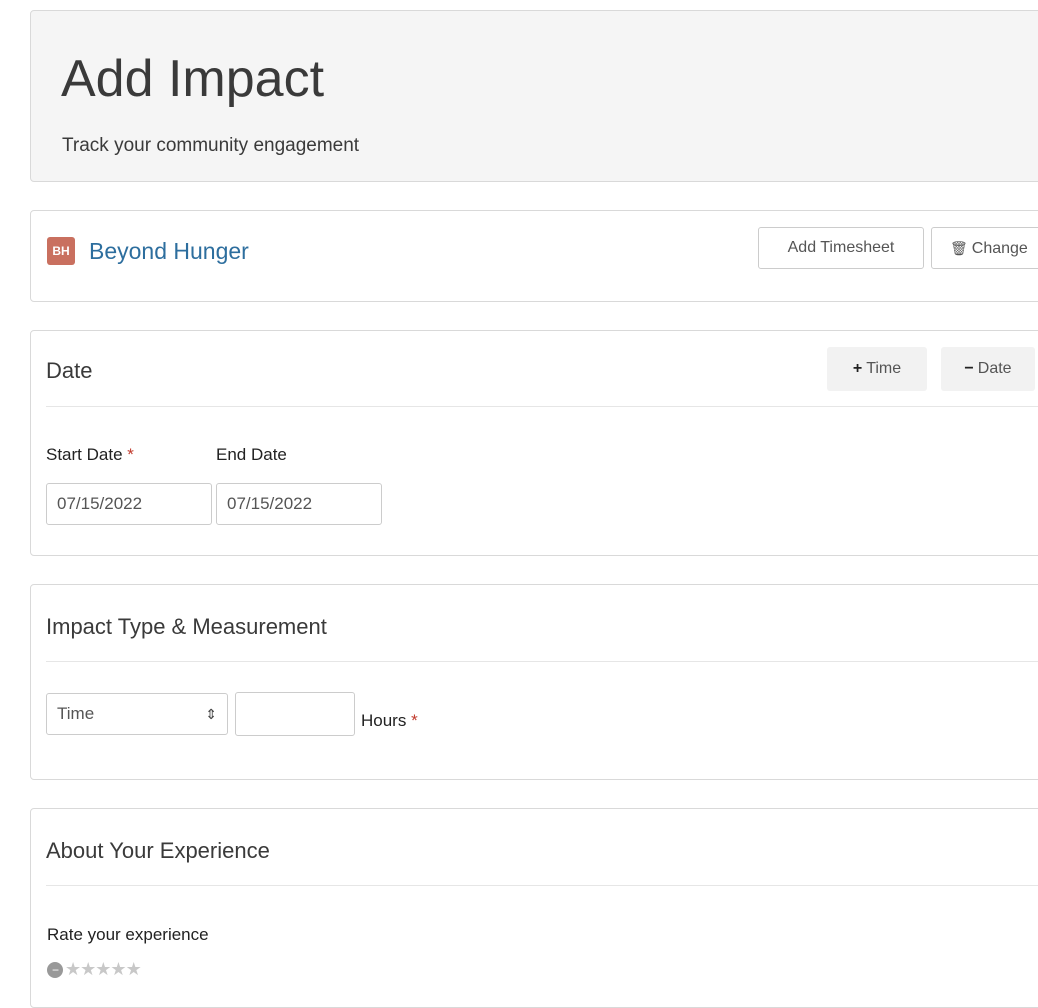 Image resolution: width=1038 pixels, height=1008 pixels. I want to click on star-rating: − ★★★★★, so click(94, 969).